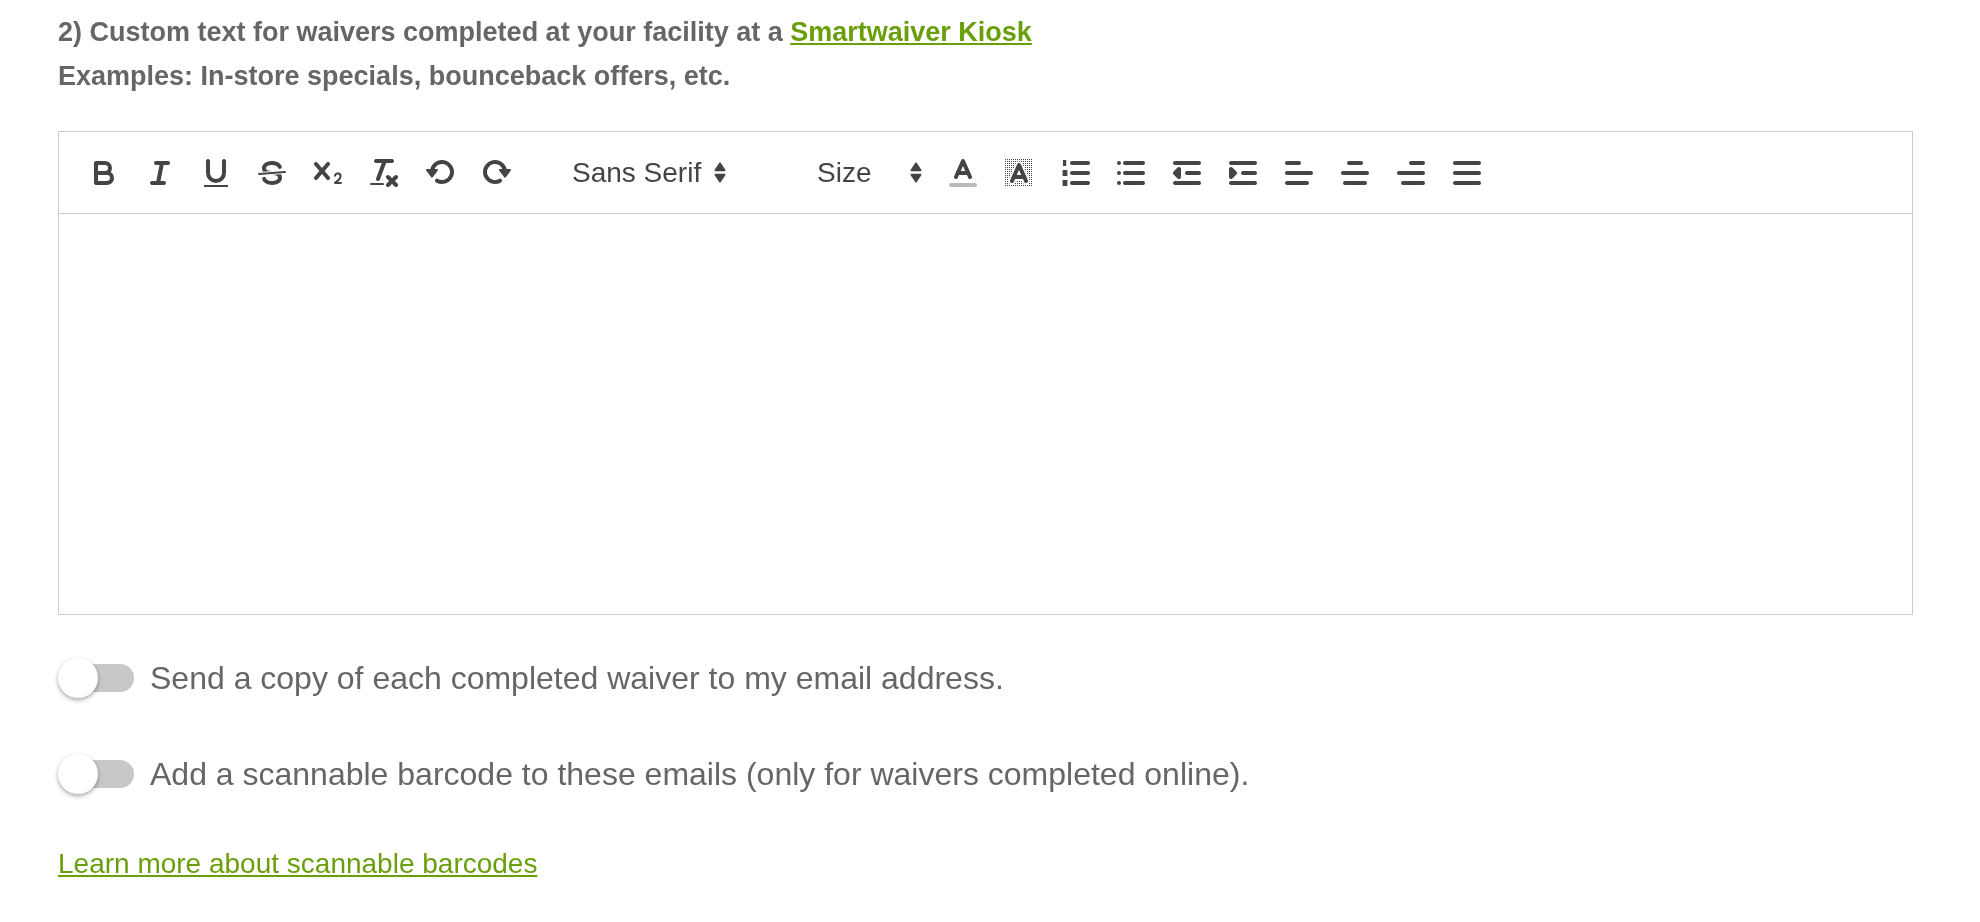 This screenshot has width=1980, height=922. What do you see at coordinates (272, 172) in the screenshot?
I see `strikethrough-icon` at bounding box center [272, 172].